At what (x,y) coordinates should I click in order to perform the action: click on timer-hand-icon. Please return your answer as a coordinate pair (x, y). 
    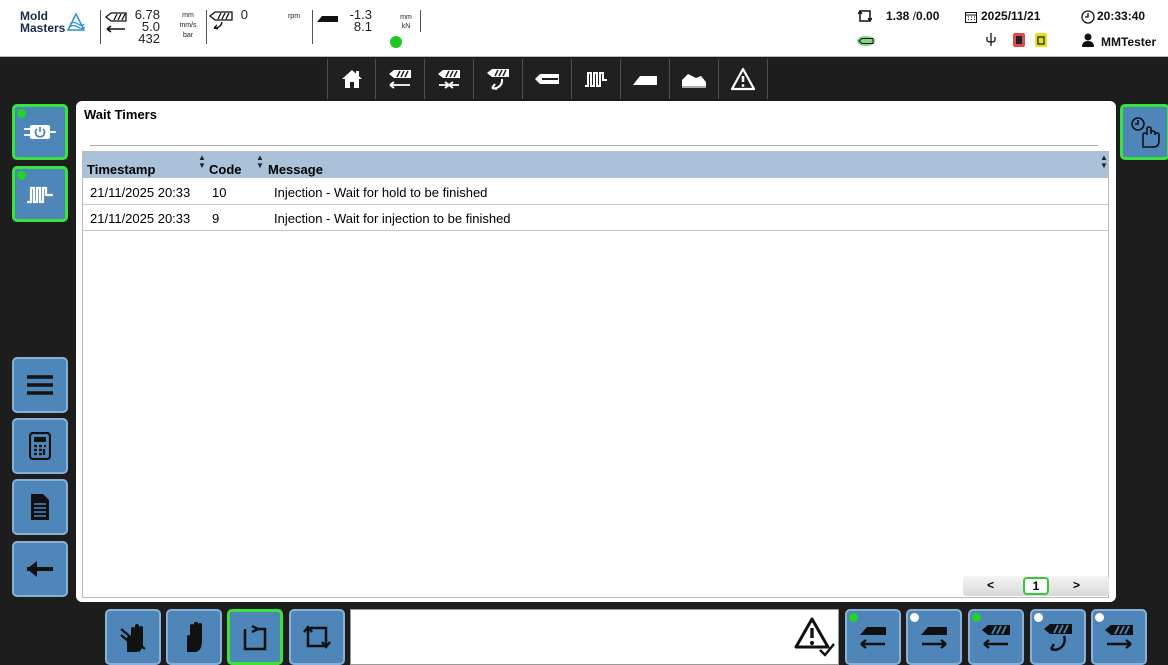
    Looking at the image, I should click on (1145, 132).